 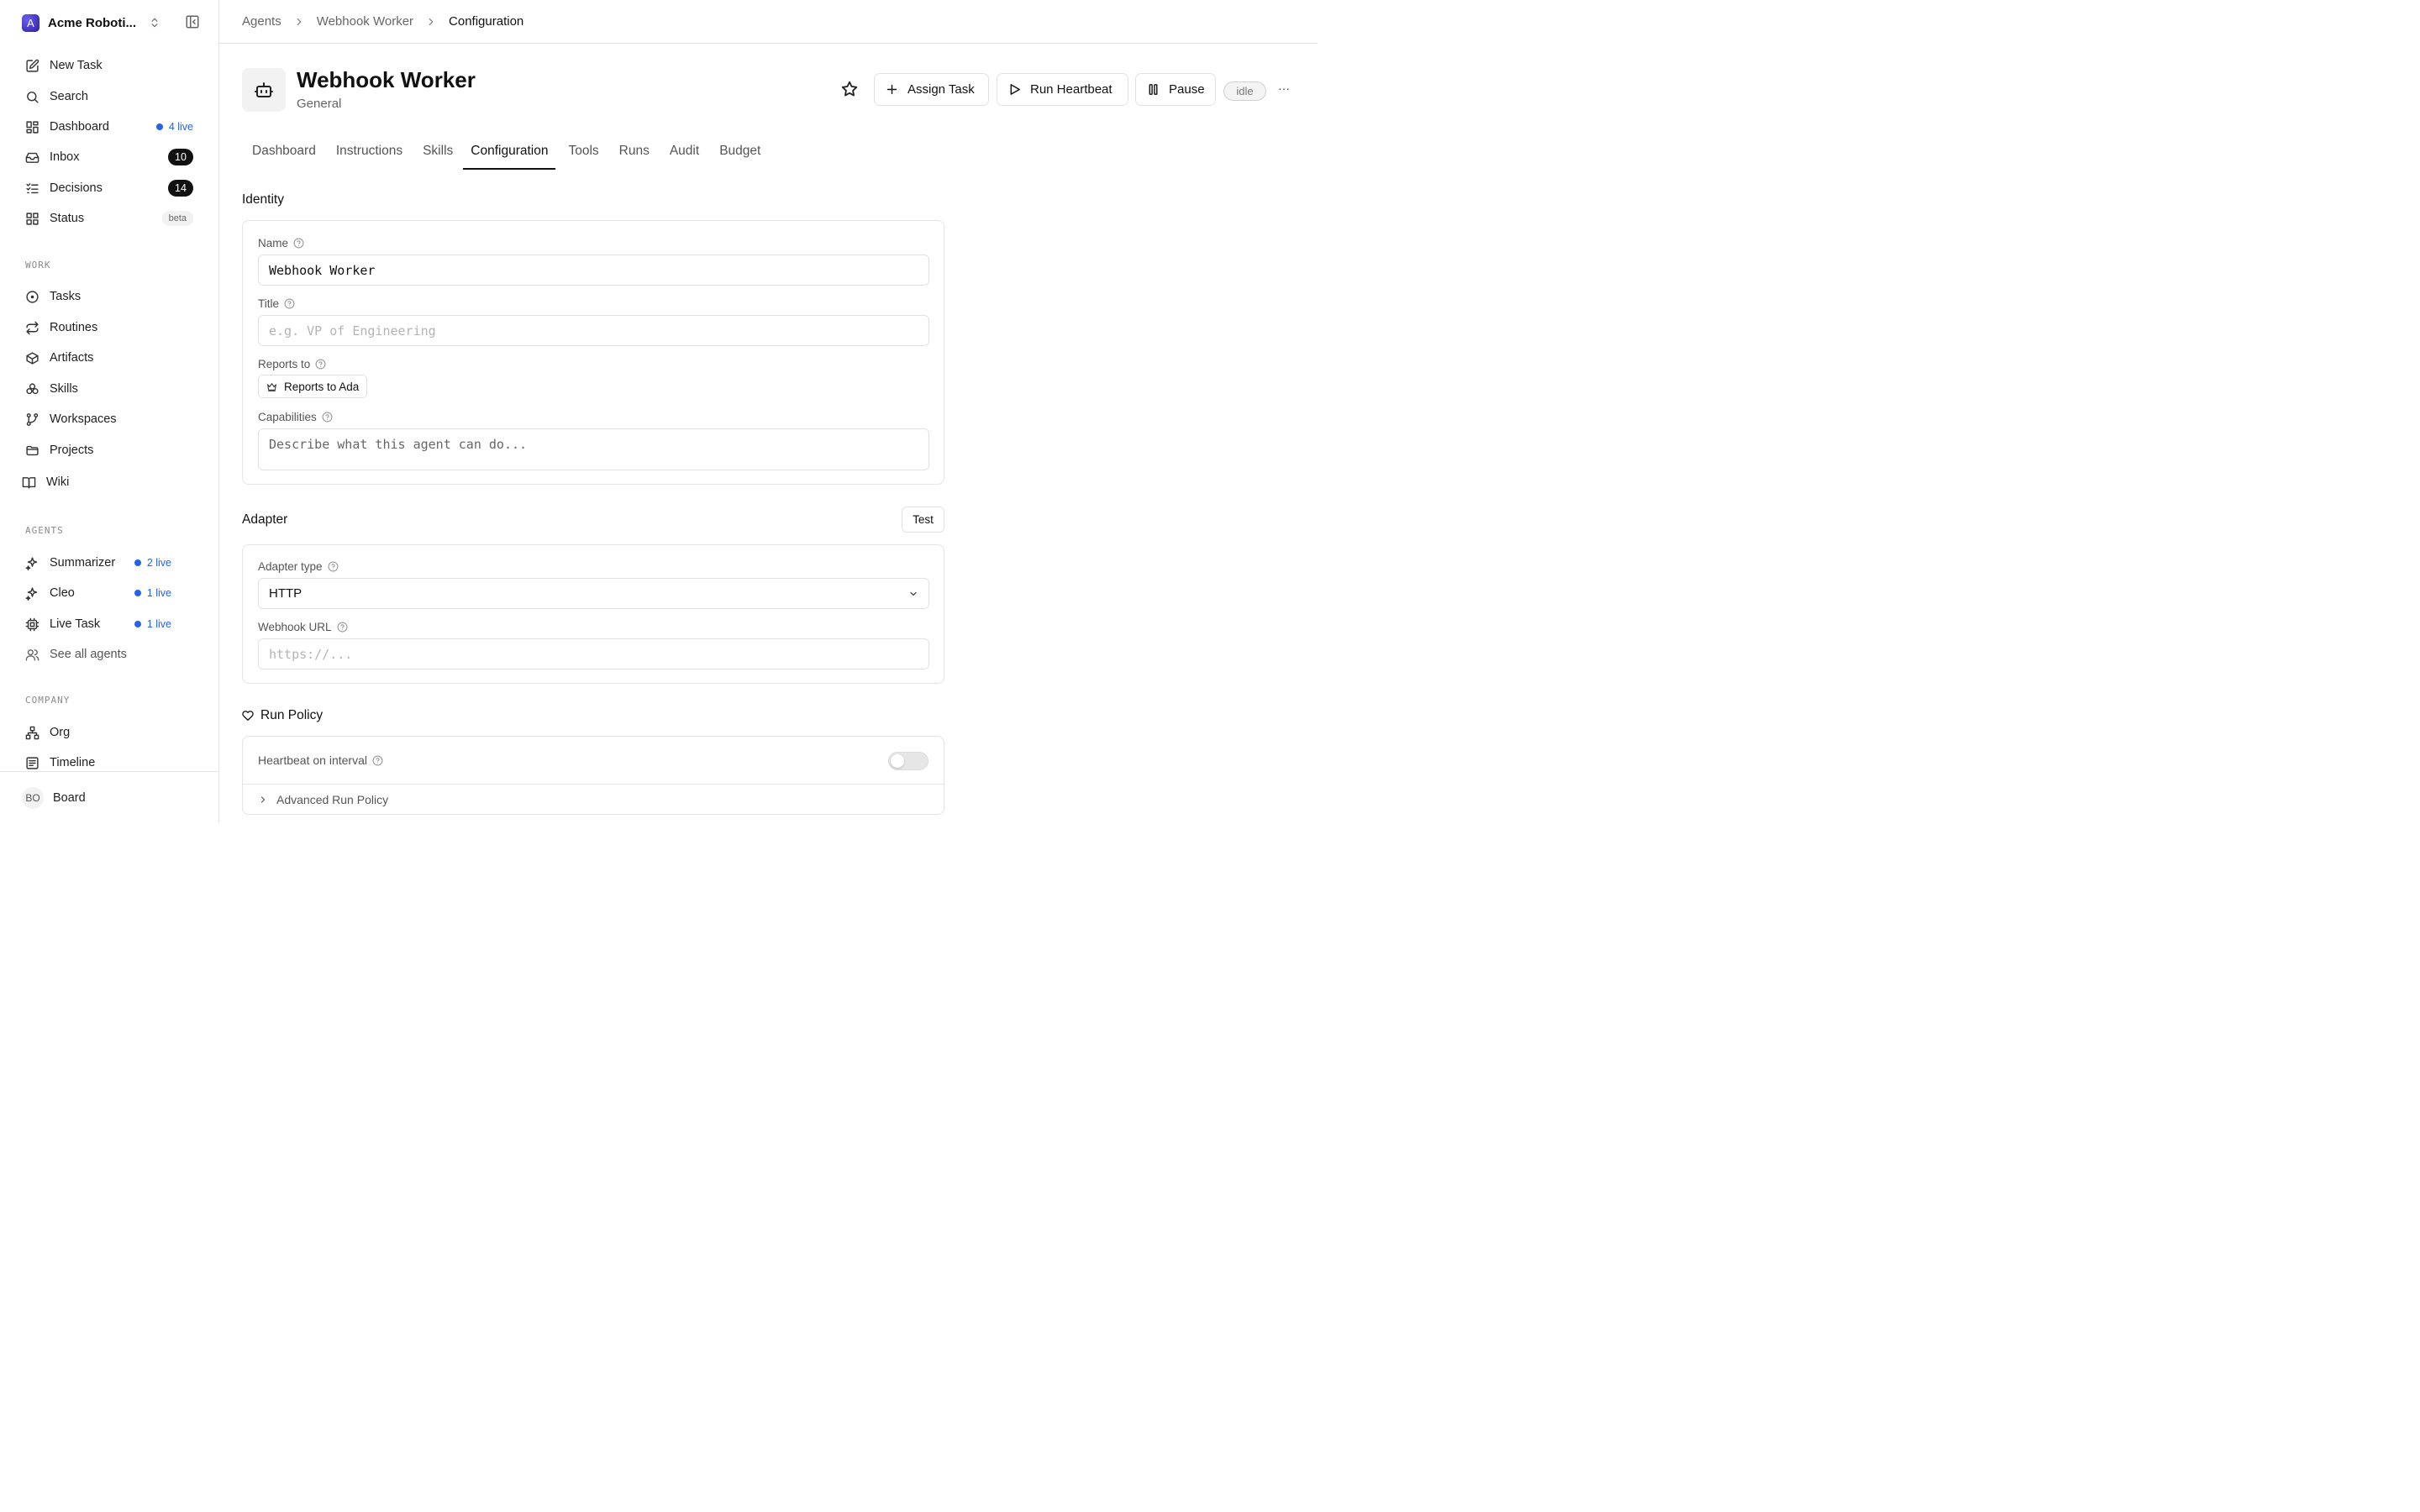 I want to click on tab-configuration: Configuration, so click(x=510, y=154).